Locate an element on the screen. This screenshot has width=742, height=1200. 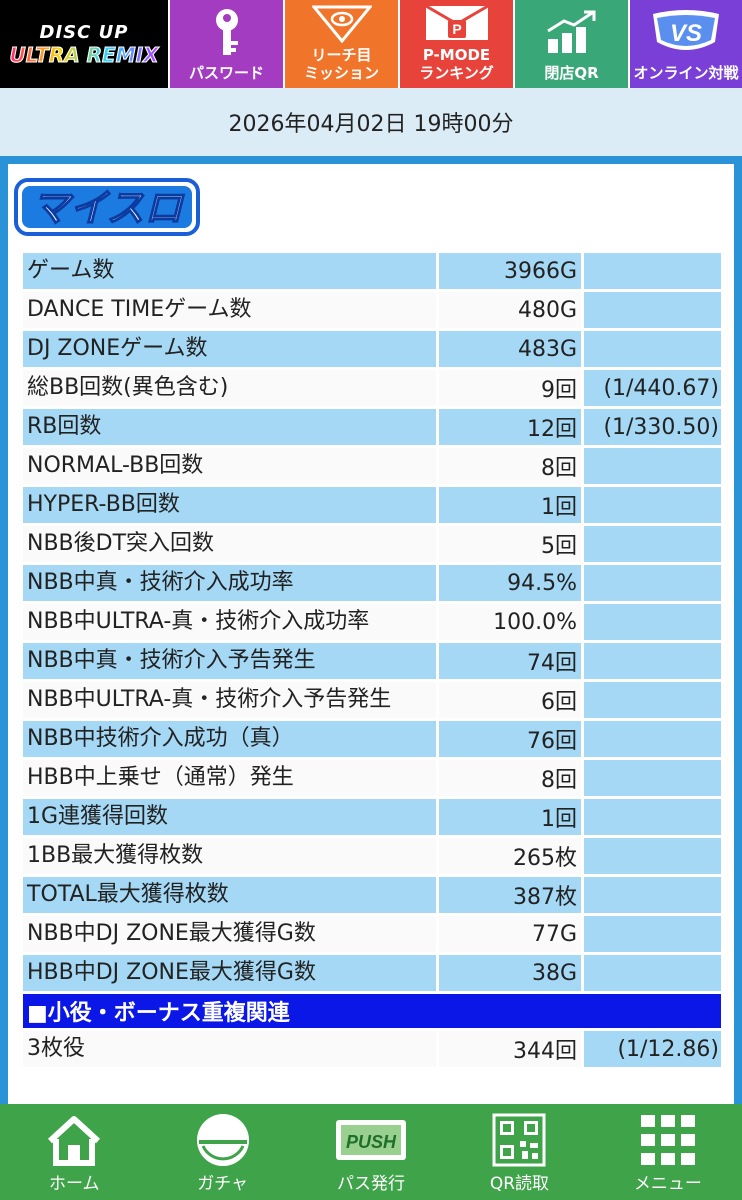
nav-online-battle-button: VS オンライン対戦 is located at coordinates (685, 44).